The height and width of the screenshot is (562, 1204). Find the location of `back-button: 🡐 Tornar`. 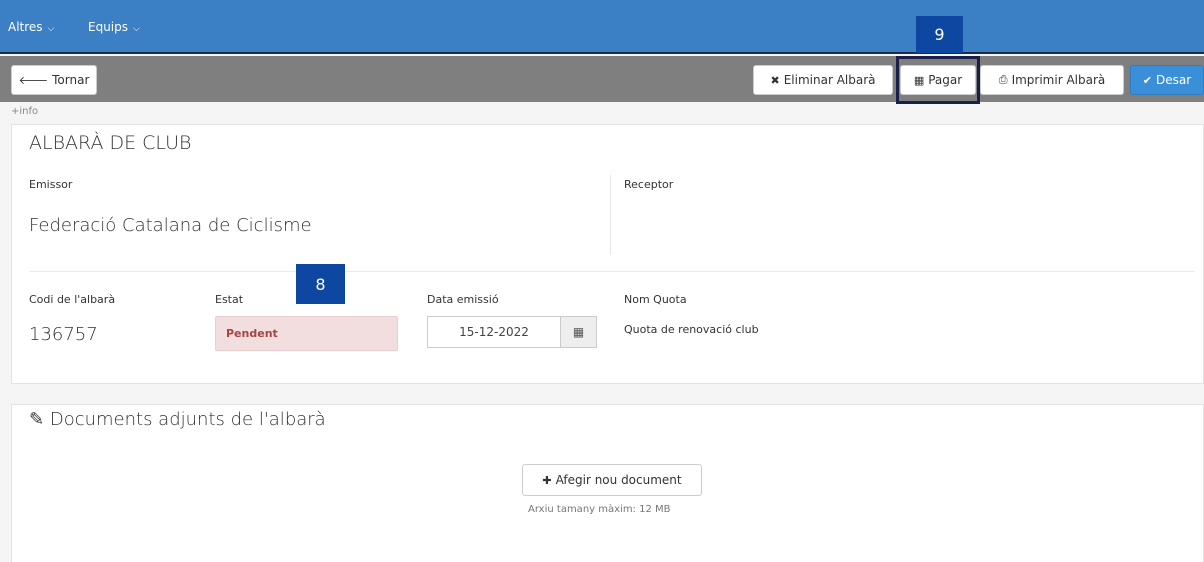

back-button: 🡐 Tornar is located at coordinates (54, 80).